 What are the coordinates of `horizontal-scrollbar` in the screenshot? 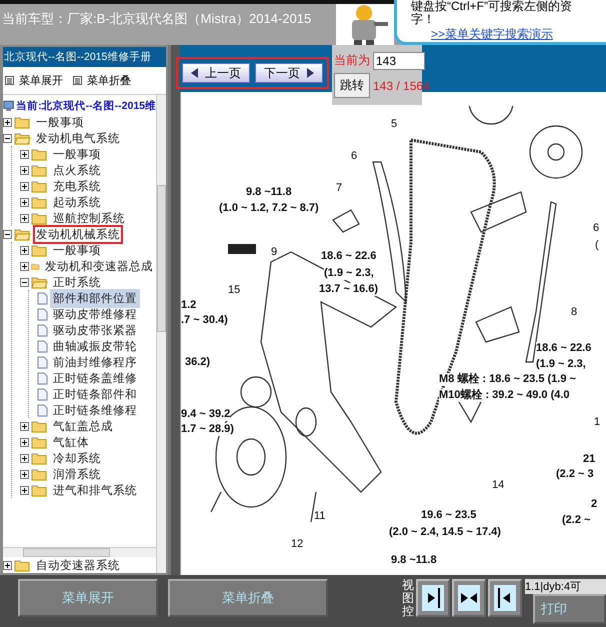 It's located at (79, 552).